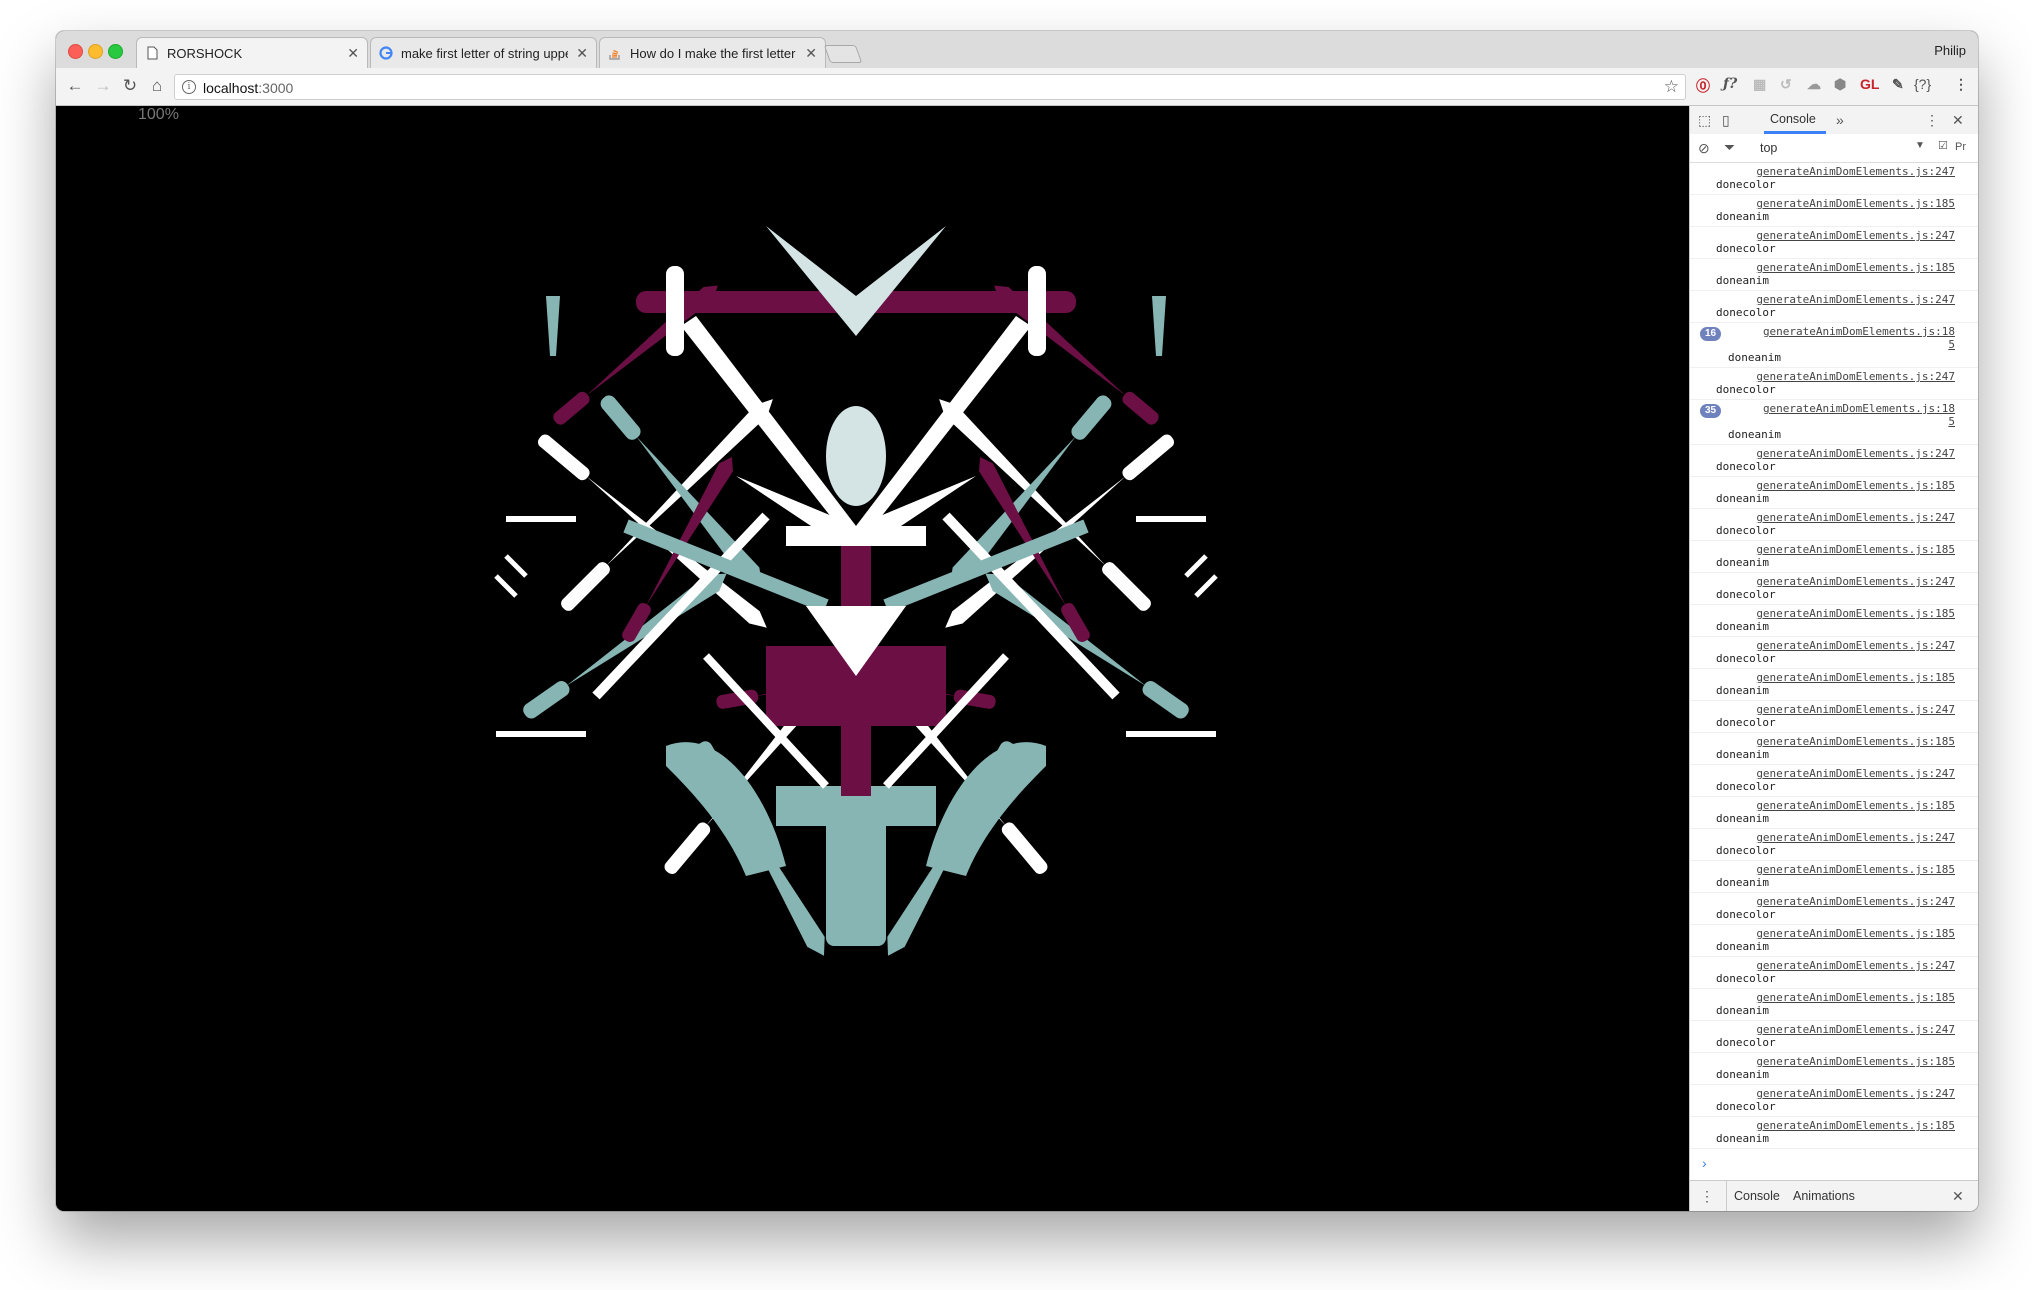  I want to click on devtools-drawer: ⋮ Console Animations ✕, so click(1834, 1195).